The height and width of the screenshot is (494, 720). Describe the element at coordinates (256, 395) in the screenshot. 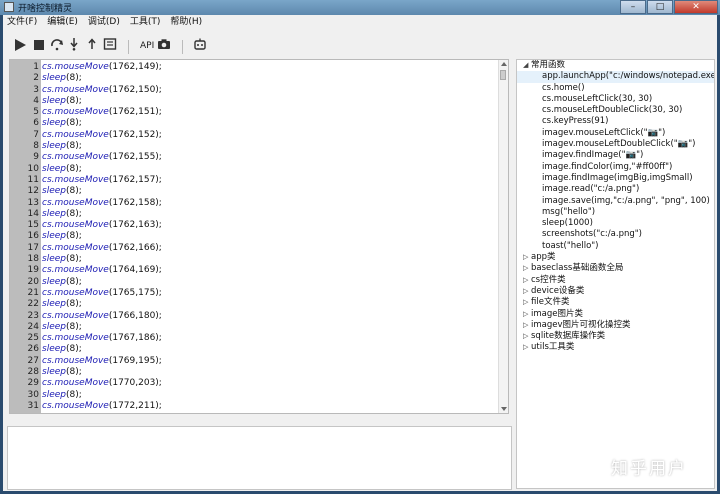

I see `code-line: 30 sleep(8);` at that location.